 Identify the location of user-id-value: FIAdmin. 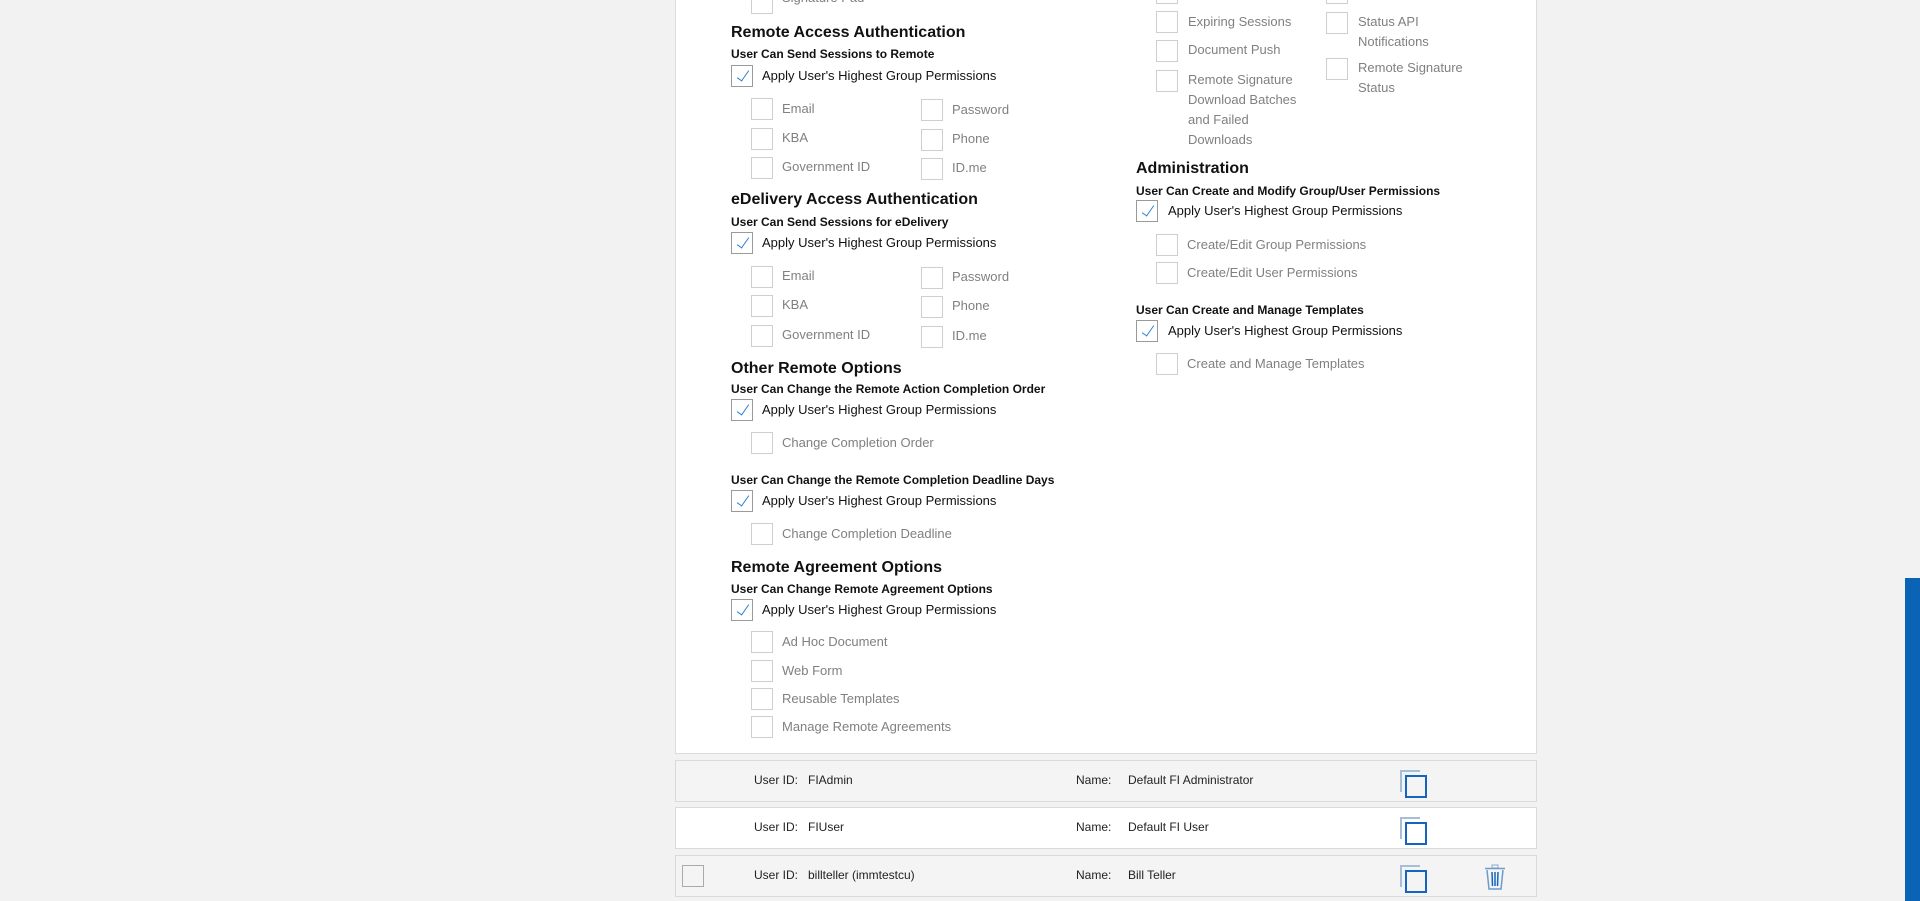
(830, 780).